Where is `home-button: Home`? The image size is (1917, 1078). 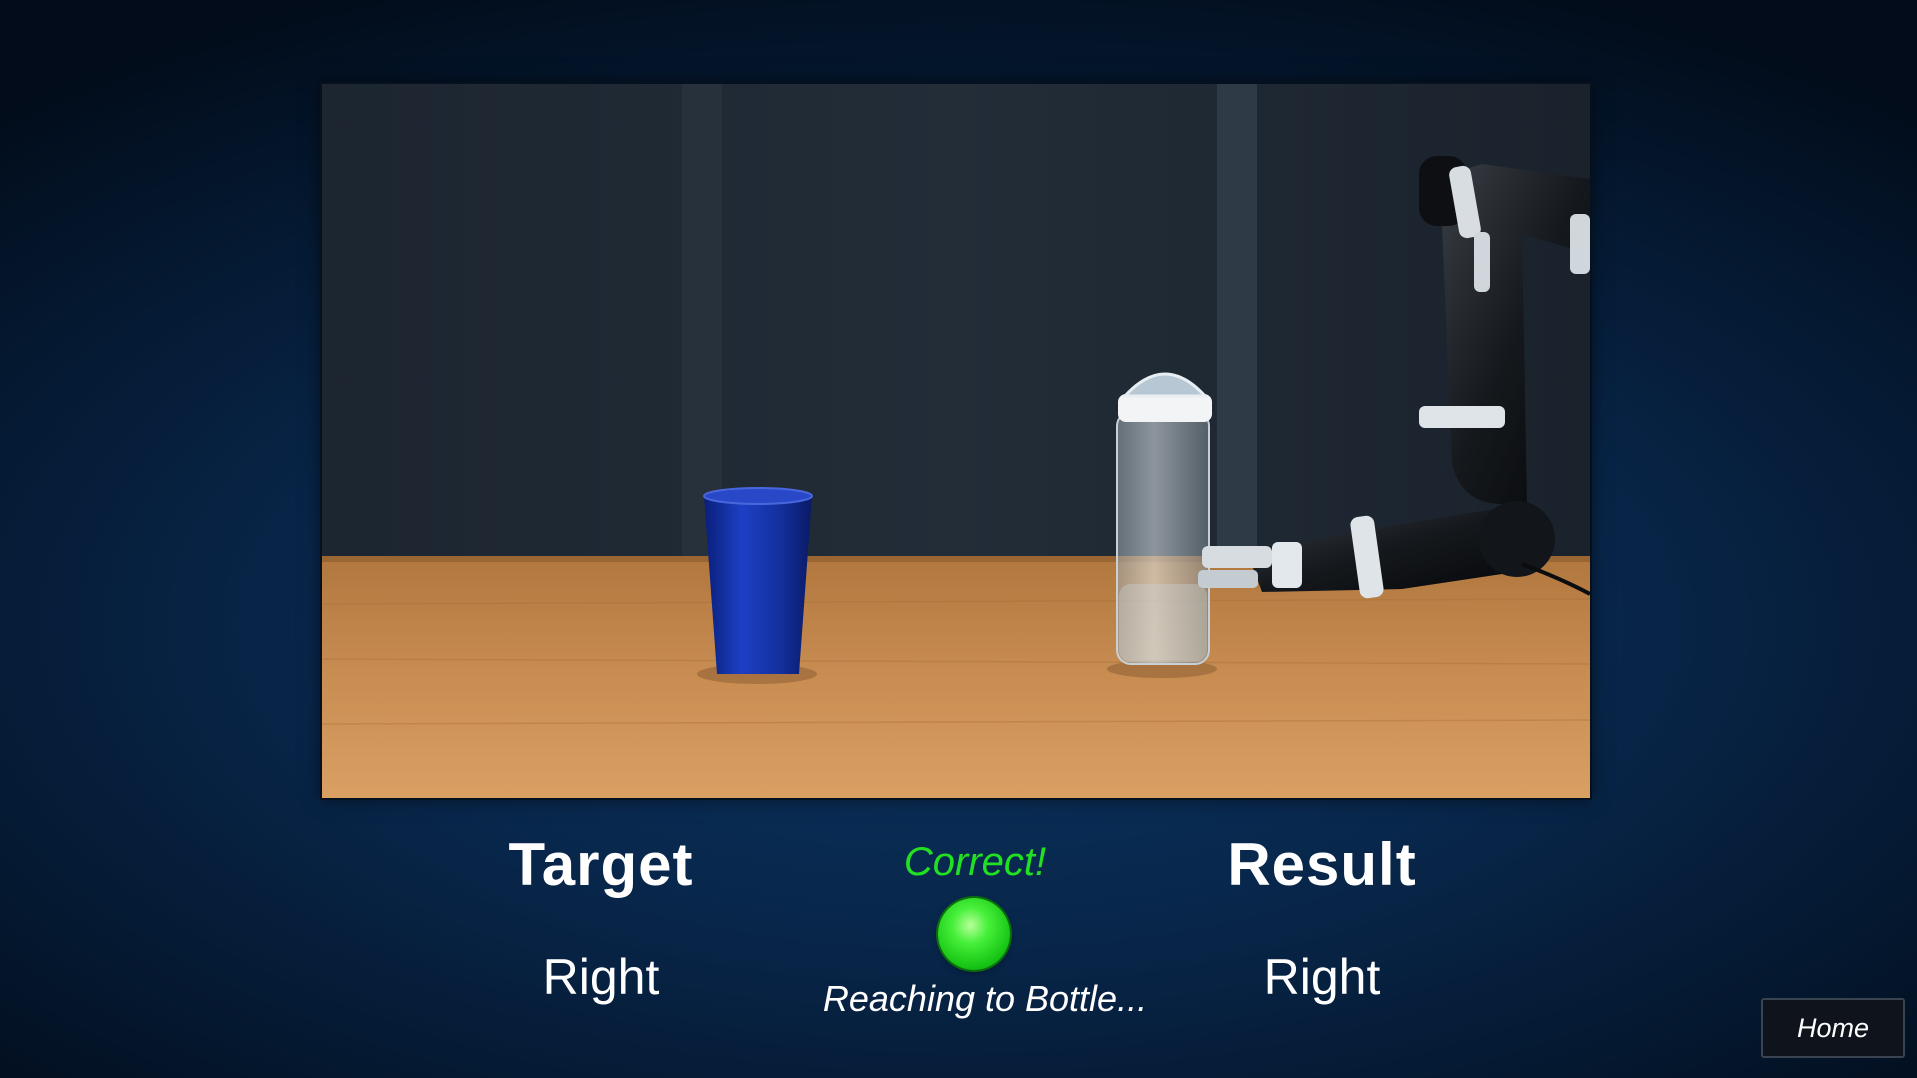
home-button: Home is located at coordinates (1833, 1028).